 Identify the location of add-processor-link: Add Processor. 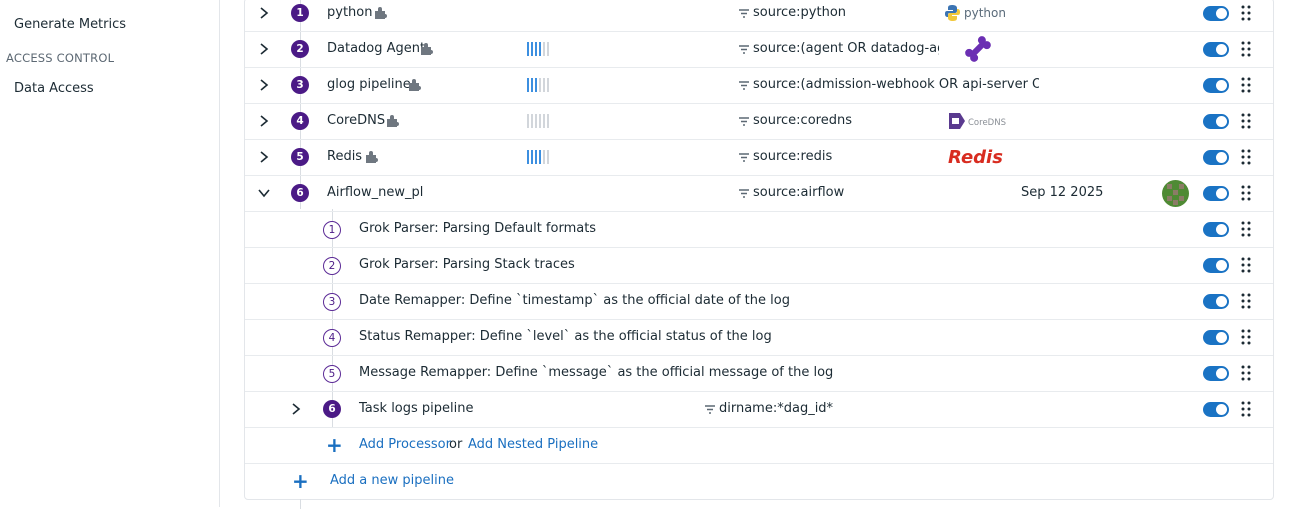
(405, 445).